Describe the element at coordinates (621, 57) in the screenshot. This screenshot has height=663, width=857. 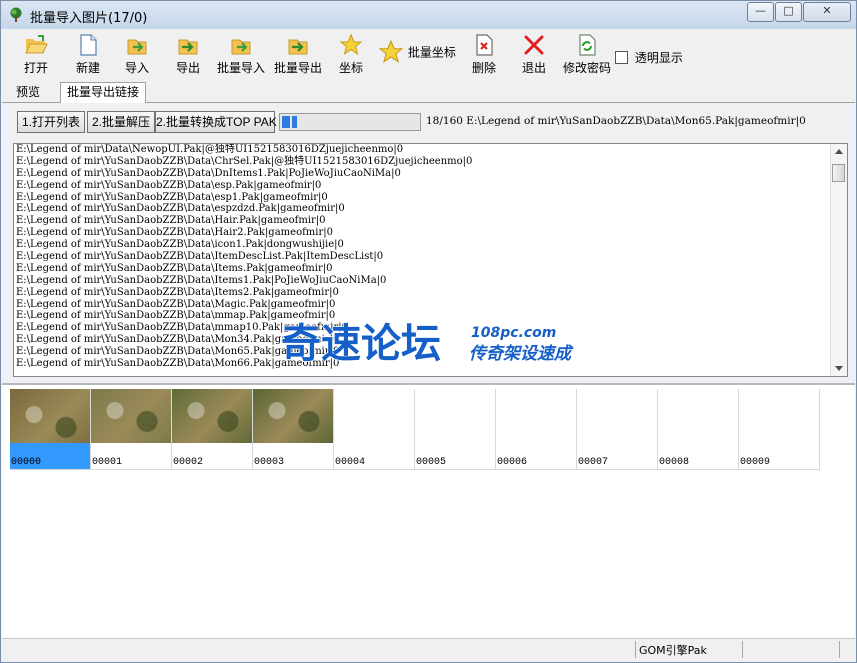
I see `transparent-checkbox` at that location.